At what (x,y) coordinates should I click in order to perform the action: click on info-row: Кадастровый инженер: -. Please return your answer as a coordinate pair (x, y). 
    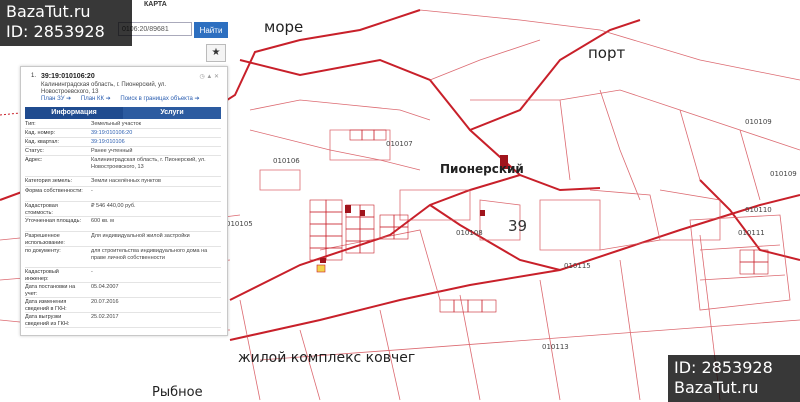
    Looking at the image, I should click on (123, 275).